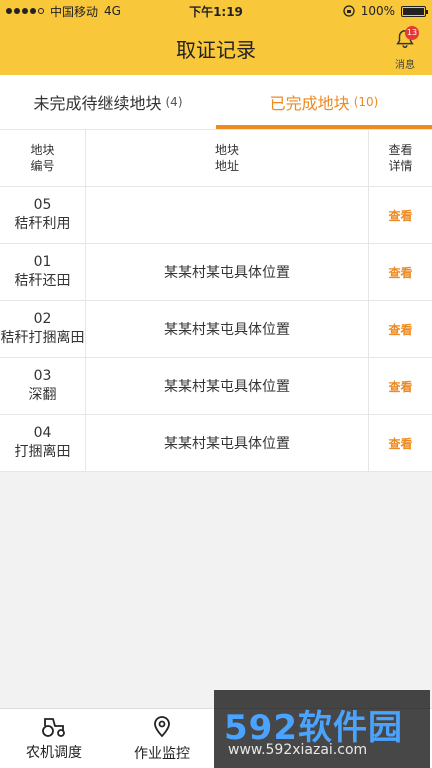 The width and height of the screenshot is (432, 768). I want to click on battery-percent: 100%, so click(377, 11).